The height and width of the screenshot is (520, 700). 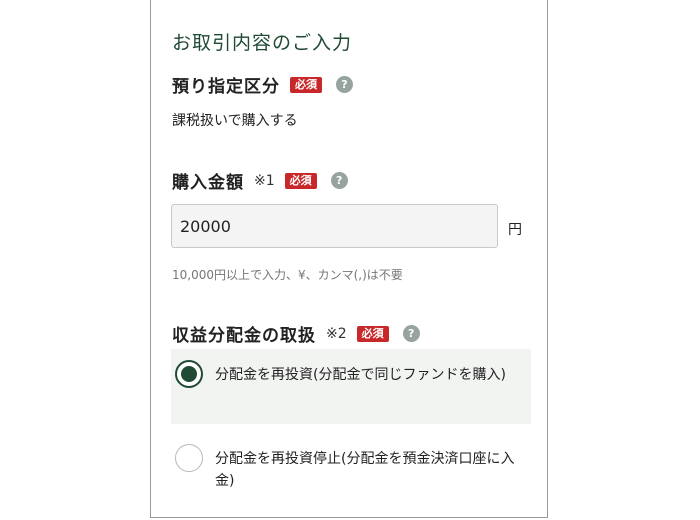 I want to click on radio-selected, so click(x=189, y=374).